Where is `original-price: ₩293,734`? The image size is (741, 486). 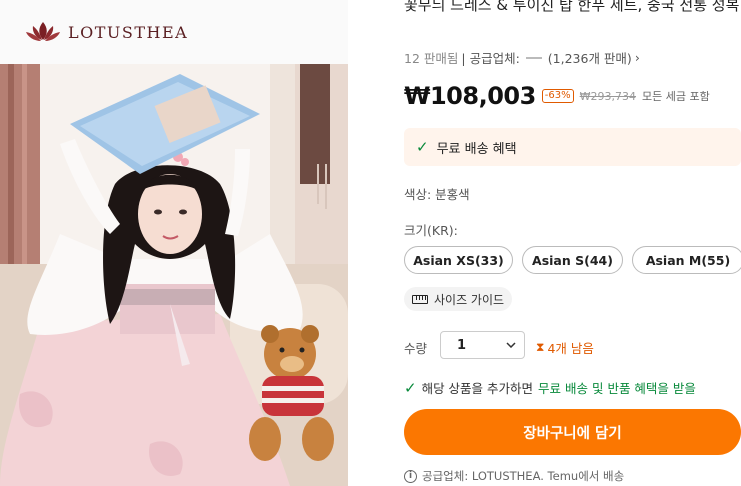 original-price: ₩293,734 is located at coordinates (608, 96).